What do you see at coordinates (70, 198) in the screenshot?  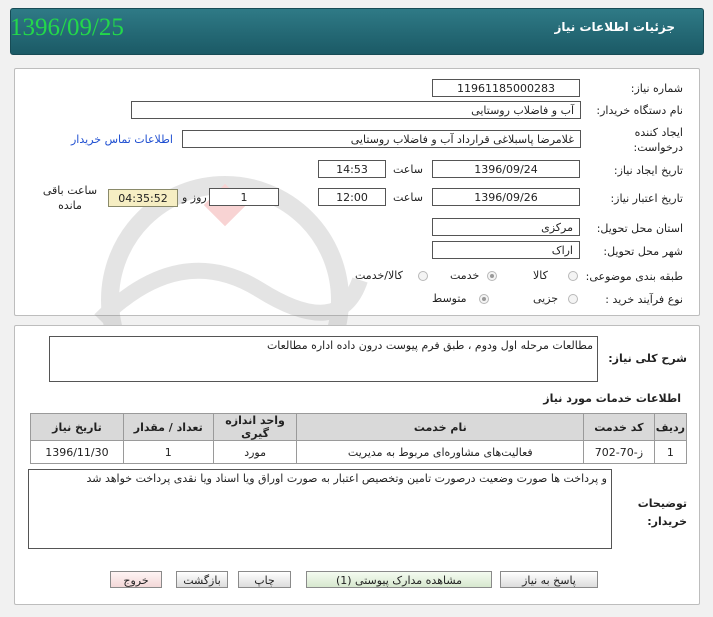 I see `remaining-time-label: ساعت باقی مانده` at bounding box center [70, 198].